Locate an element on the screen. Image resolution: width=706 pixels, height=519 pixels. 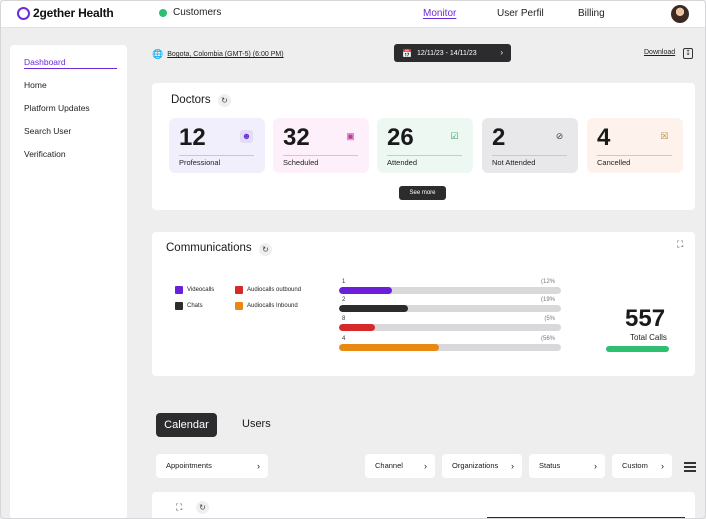
calendar-plus-icon: ▣ is located at coordinates (350, 136).